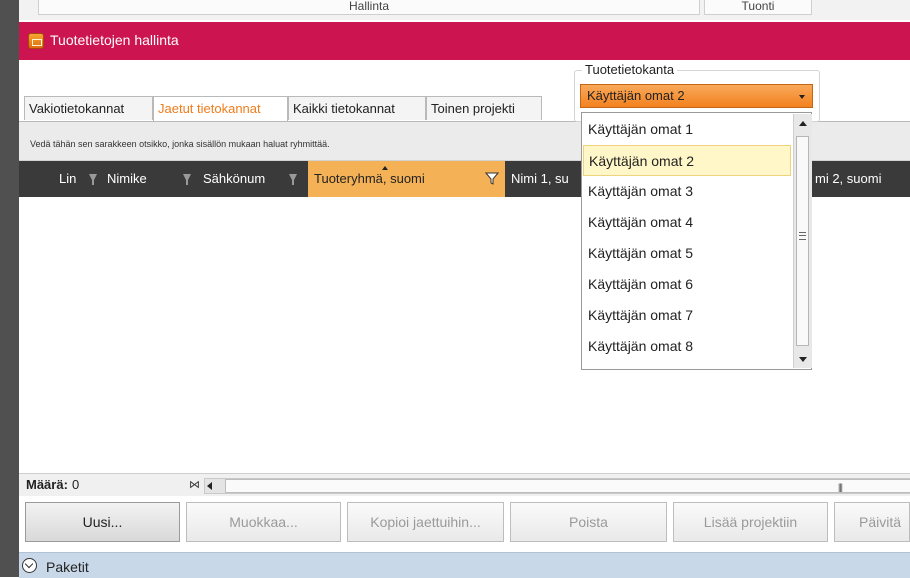 The image size is (910, 578). Describe the element at coordinates (758, 7) in the screenshot. I see `background-label-tuonti: Tuonti` at that location.